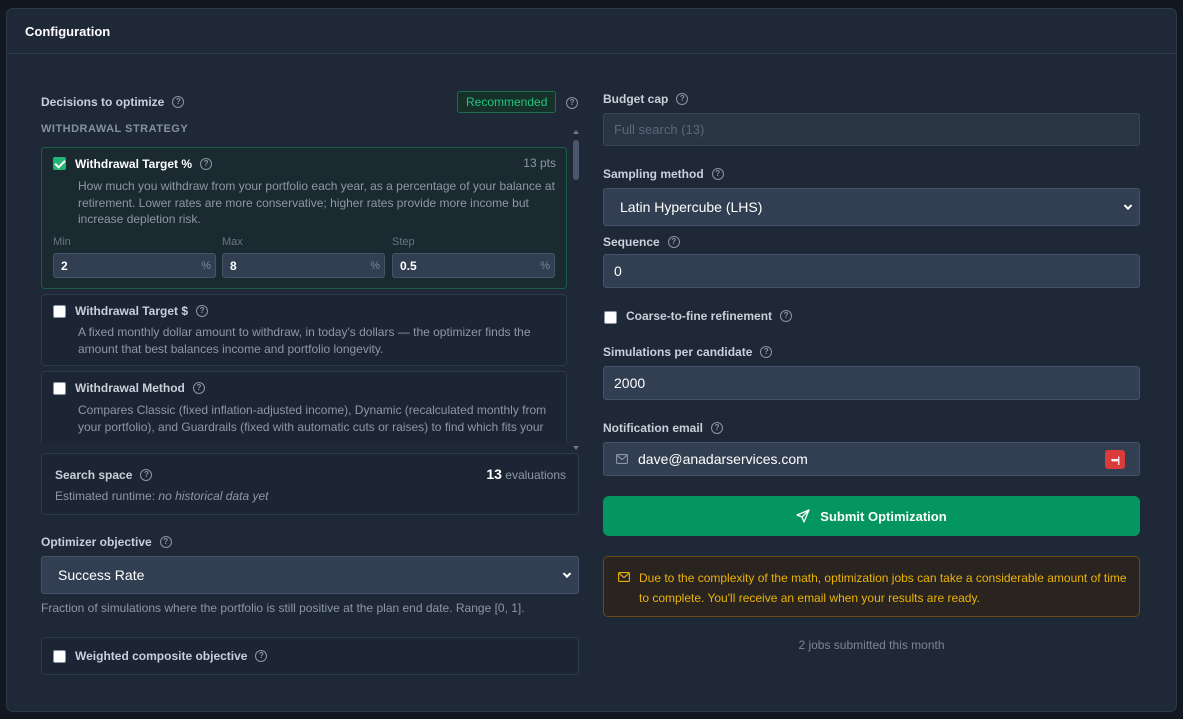  What do you see at coordinates (630, 383) in the screenshot?
I see `simulations-value: 2000` at bounding box center [630, 383].